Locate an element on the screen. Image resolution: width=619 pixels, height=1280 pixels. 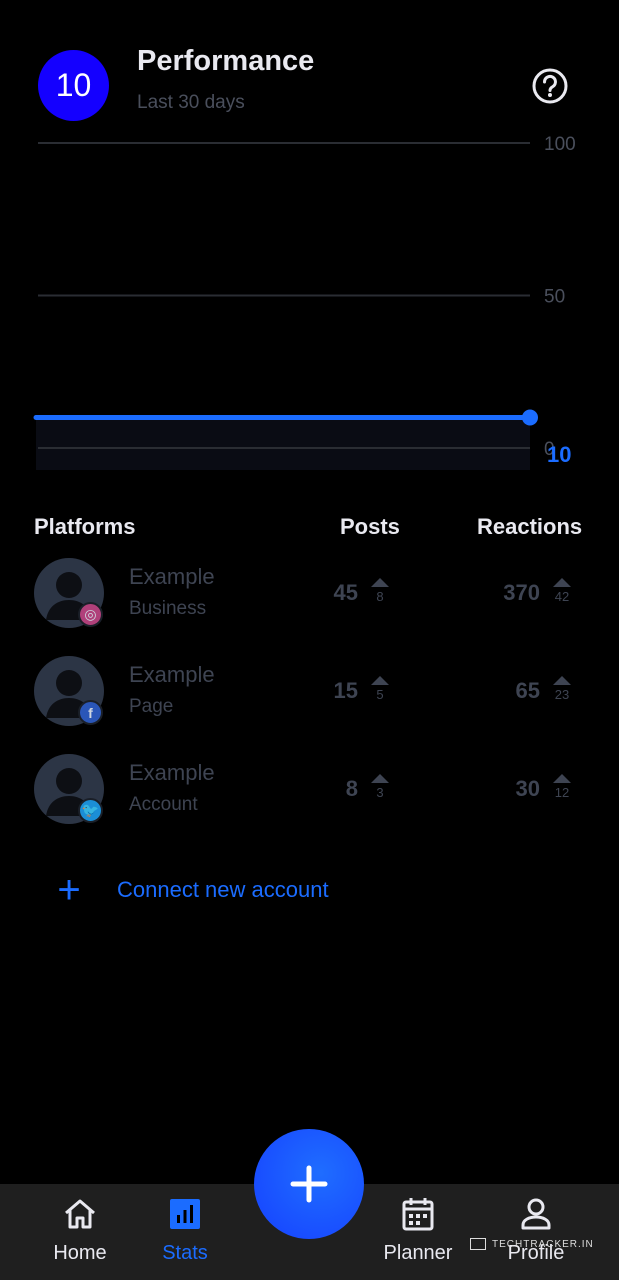
connect-account-button: + Connect new account is located at coordinates (190, 890).